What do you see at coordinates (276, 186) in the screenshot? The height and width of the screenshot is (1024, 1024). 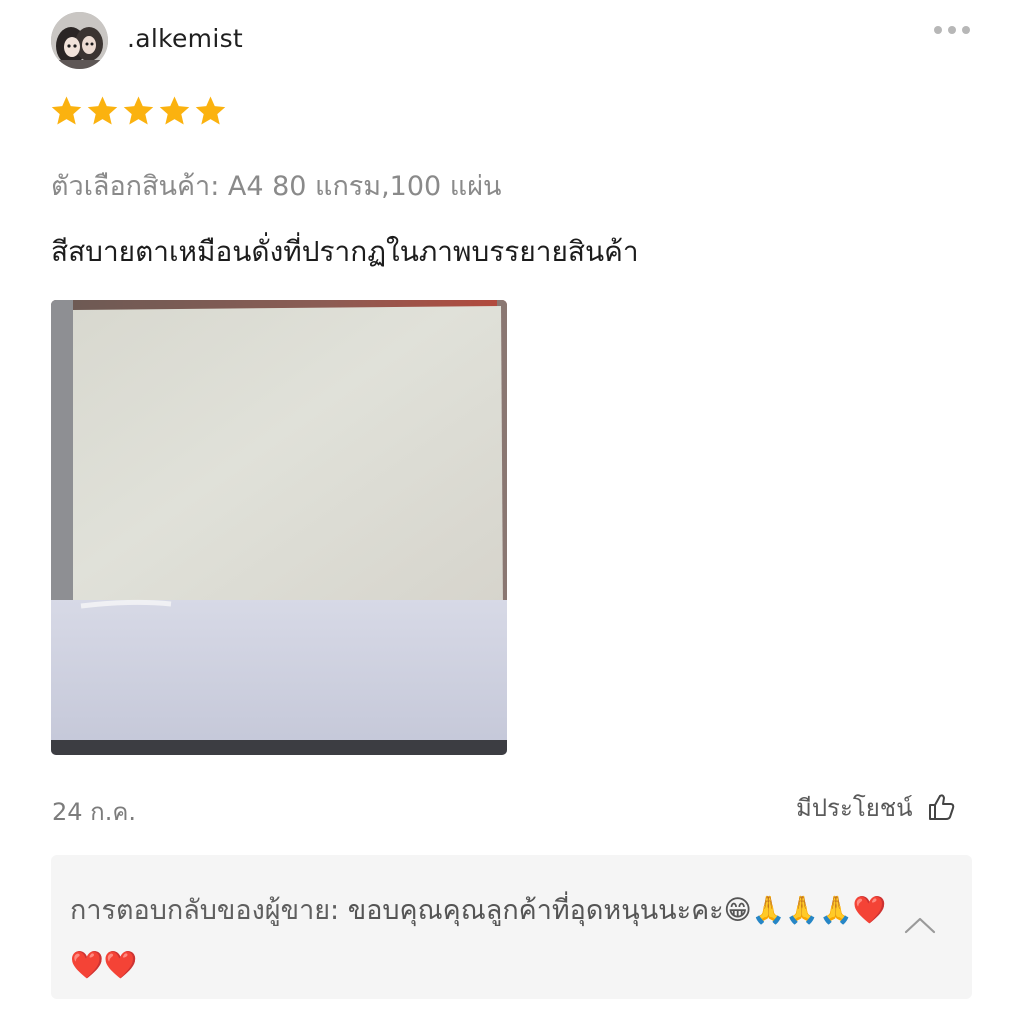 I see `product-variant: ตัวเลือกสินค้า: A4 80 แกรม,100 แผ่น` at bounding box center [276, 186].